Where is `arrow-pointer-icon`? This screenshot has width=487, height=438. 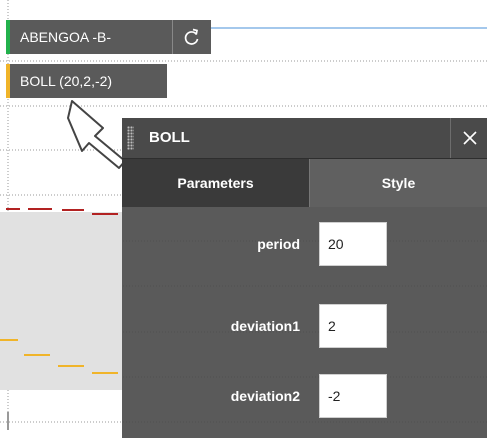
arrow-pointer-icon is located at coordinates (96, 134).